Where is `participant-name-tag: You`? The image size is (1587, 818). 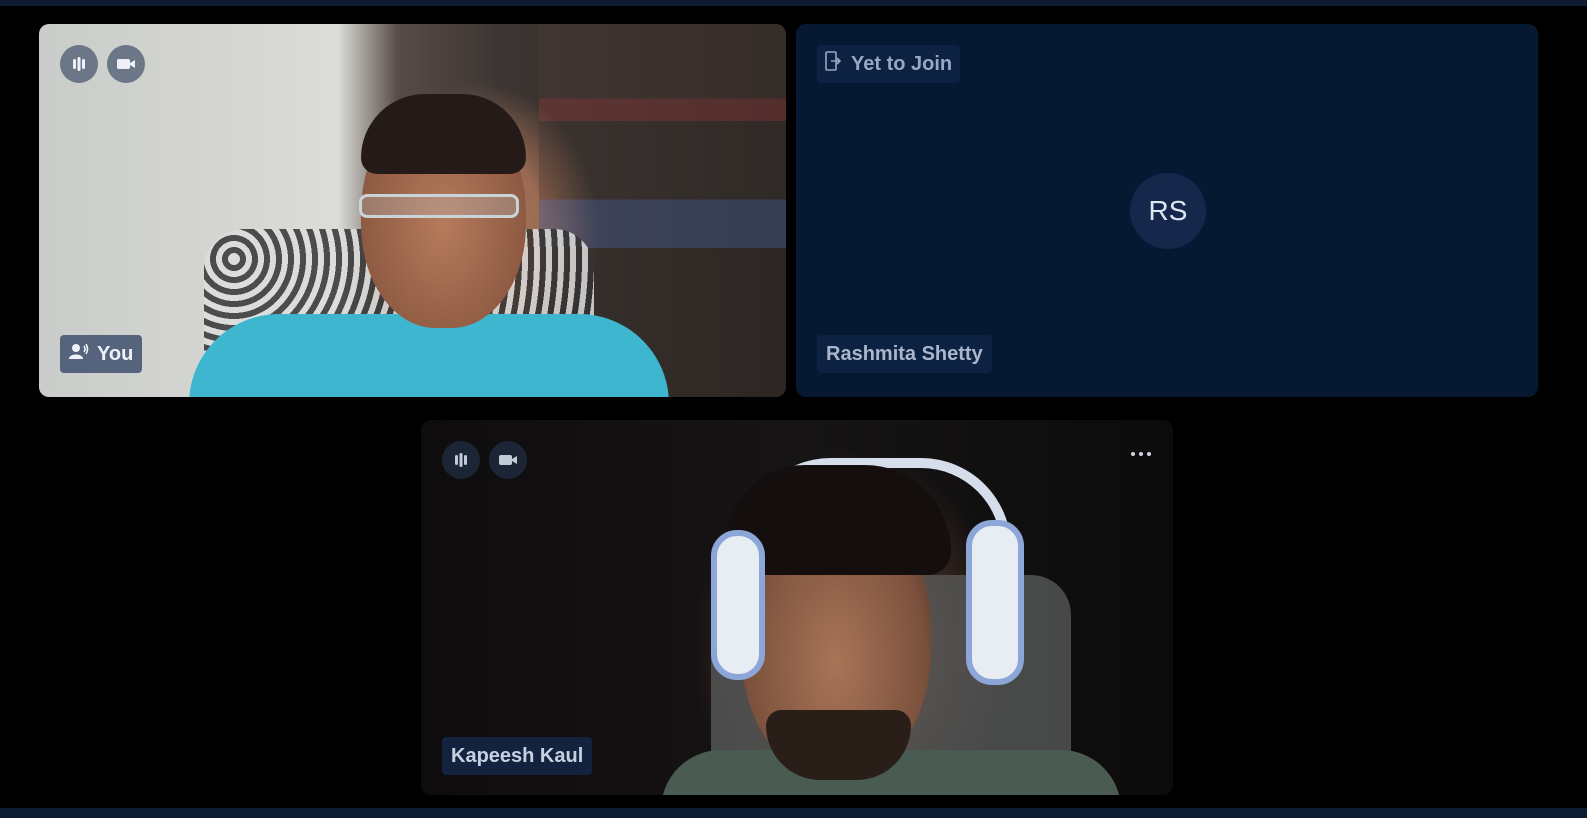
participant-name-tag: You is located at coordinates (101, 354).